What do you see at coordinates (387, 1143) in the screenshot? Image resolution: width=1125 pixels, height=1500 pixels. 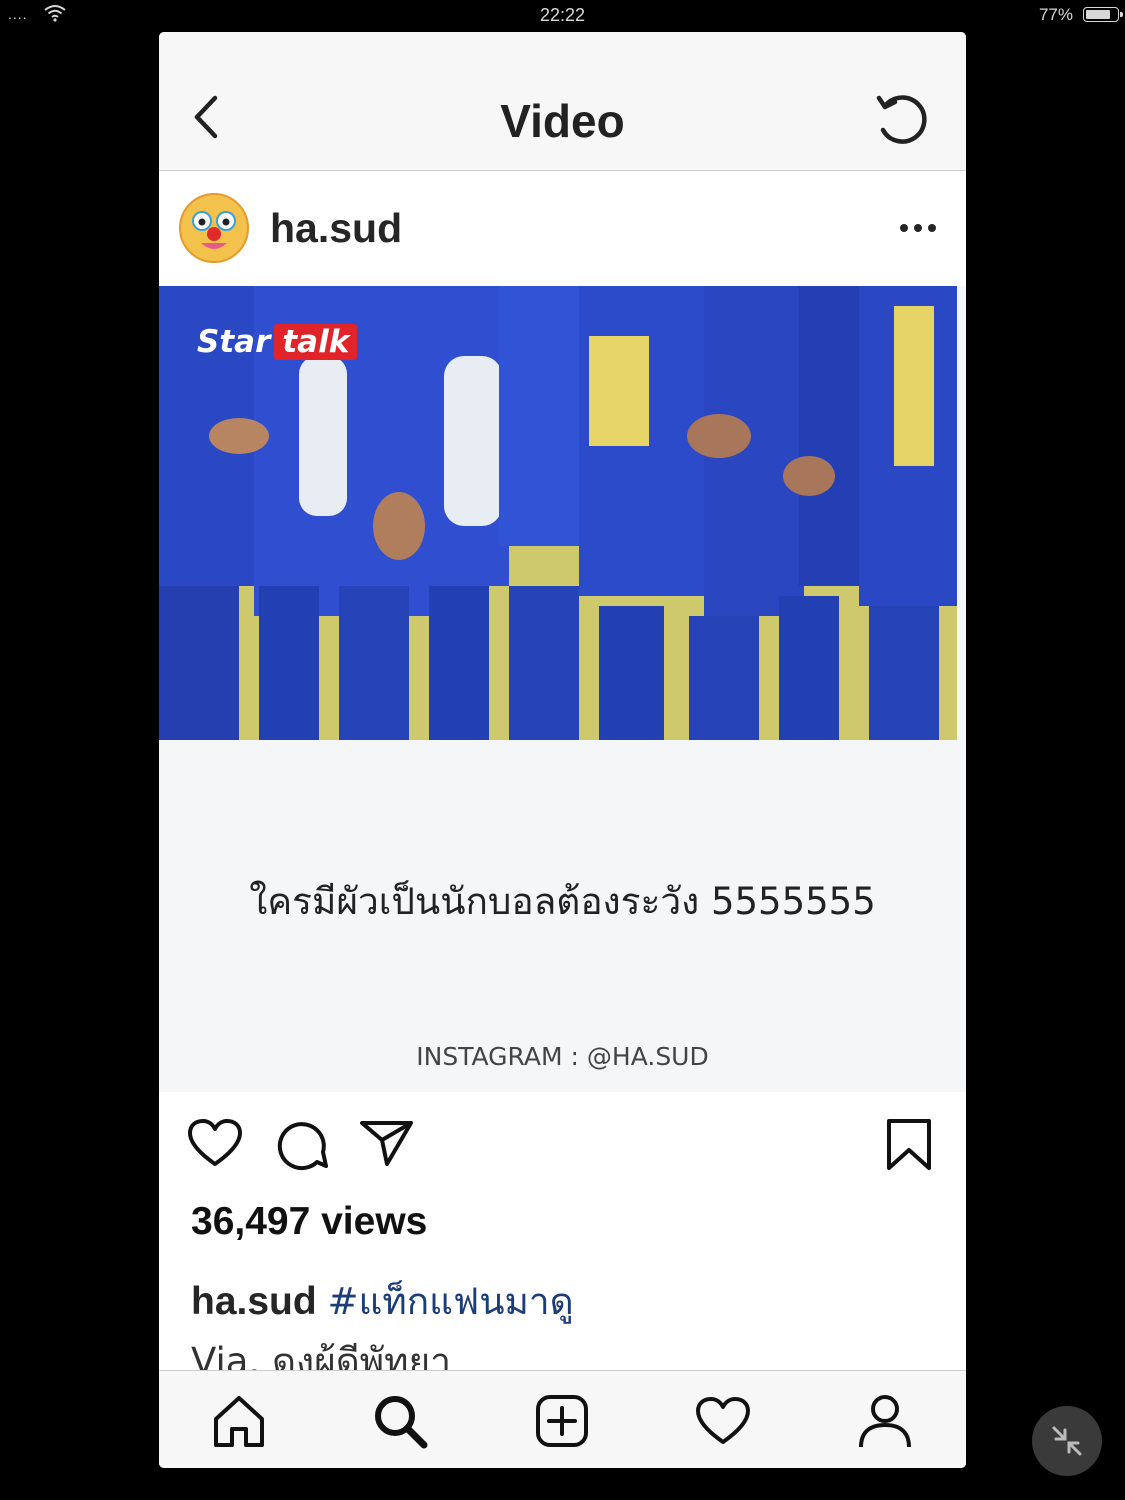 I see `share-icon` at bounding box center [387, 1143].